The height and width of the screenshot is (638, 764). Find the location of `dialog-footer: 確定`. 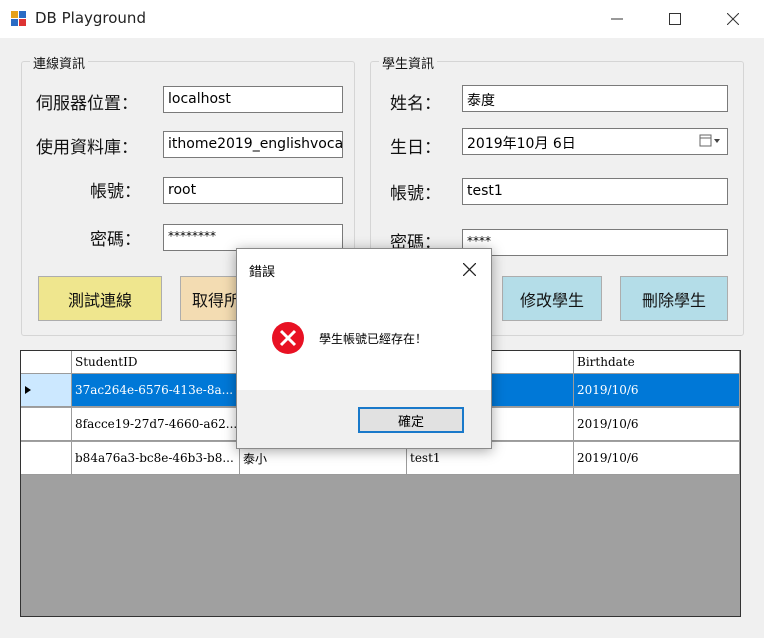

dialog-footer: 確定 is located at coordinates (364, 419).